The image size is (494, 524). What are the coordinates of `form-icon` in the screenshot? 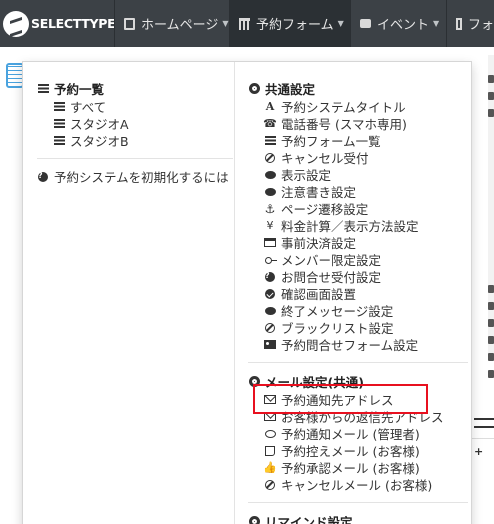 It's located at (459, 23).